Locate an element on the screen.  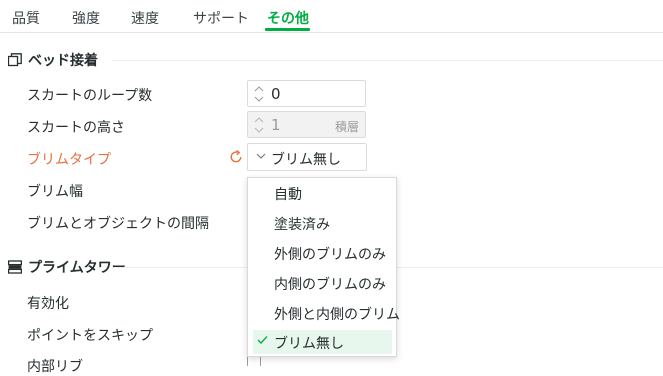
brim-width-label: ブリム幅 is located at coordinates (55, 192).